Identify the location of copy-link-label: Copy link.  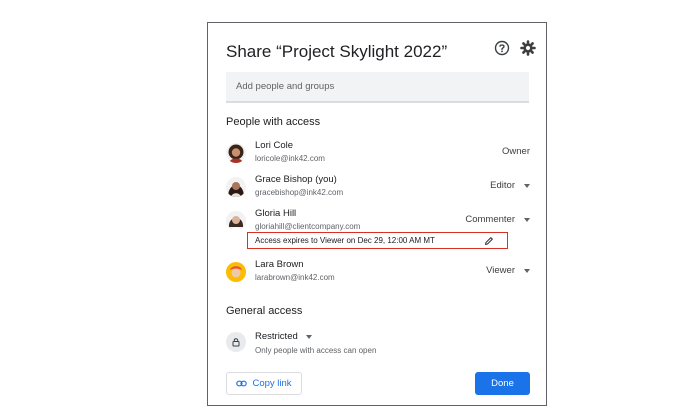
(272, 383).